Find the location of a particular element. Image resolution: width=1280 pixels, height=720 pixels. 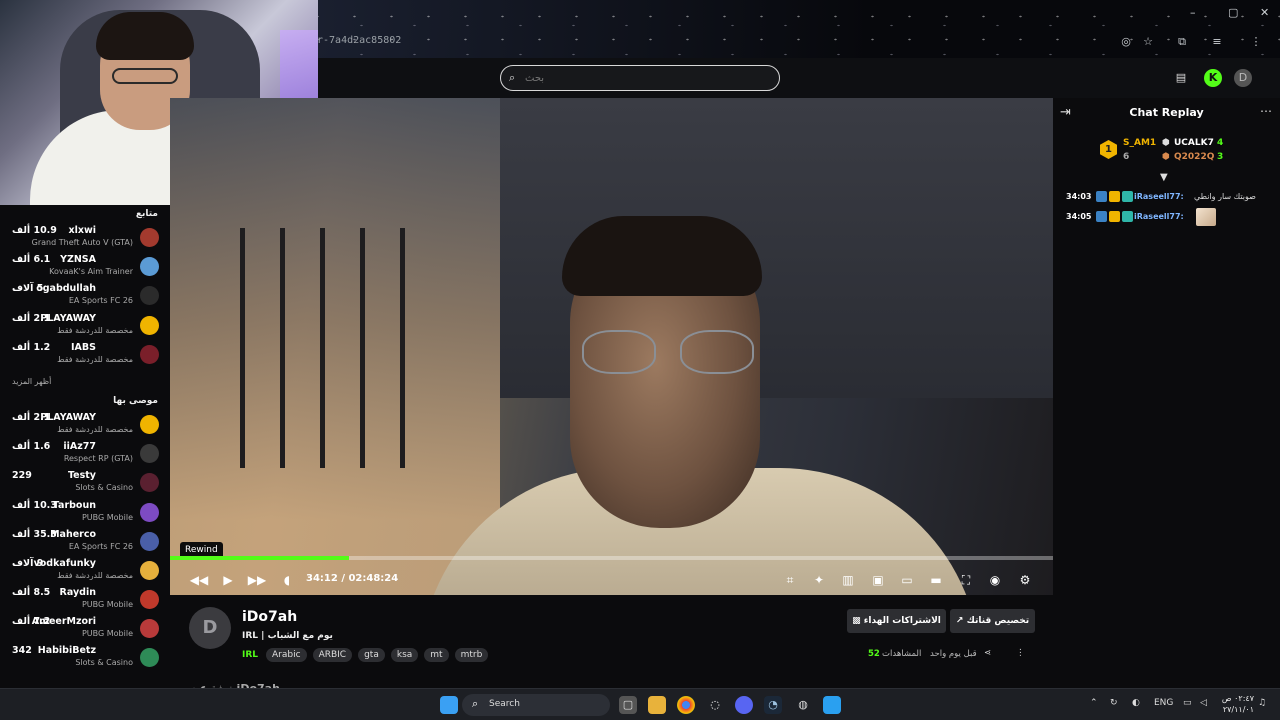

eye-off-icon: ◎ is located at coordinates (1126, 42).